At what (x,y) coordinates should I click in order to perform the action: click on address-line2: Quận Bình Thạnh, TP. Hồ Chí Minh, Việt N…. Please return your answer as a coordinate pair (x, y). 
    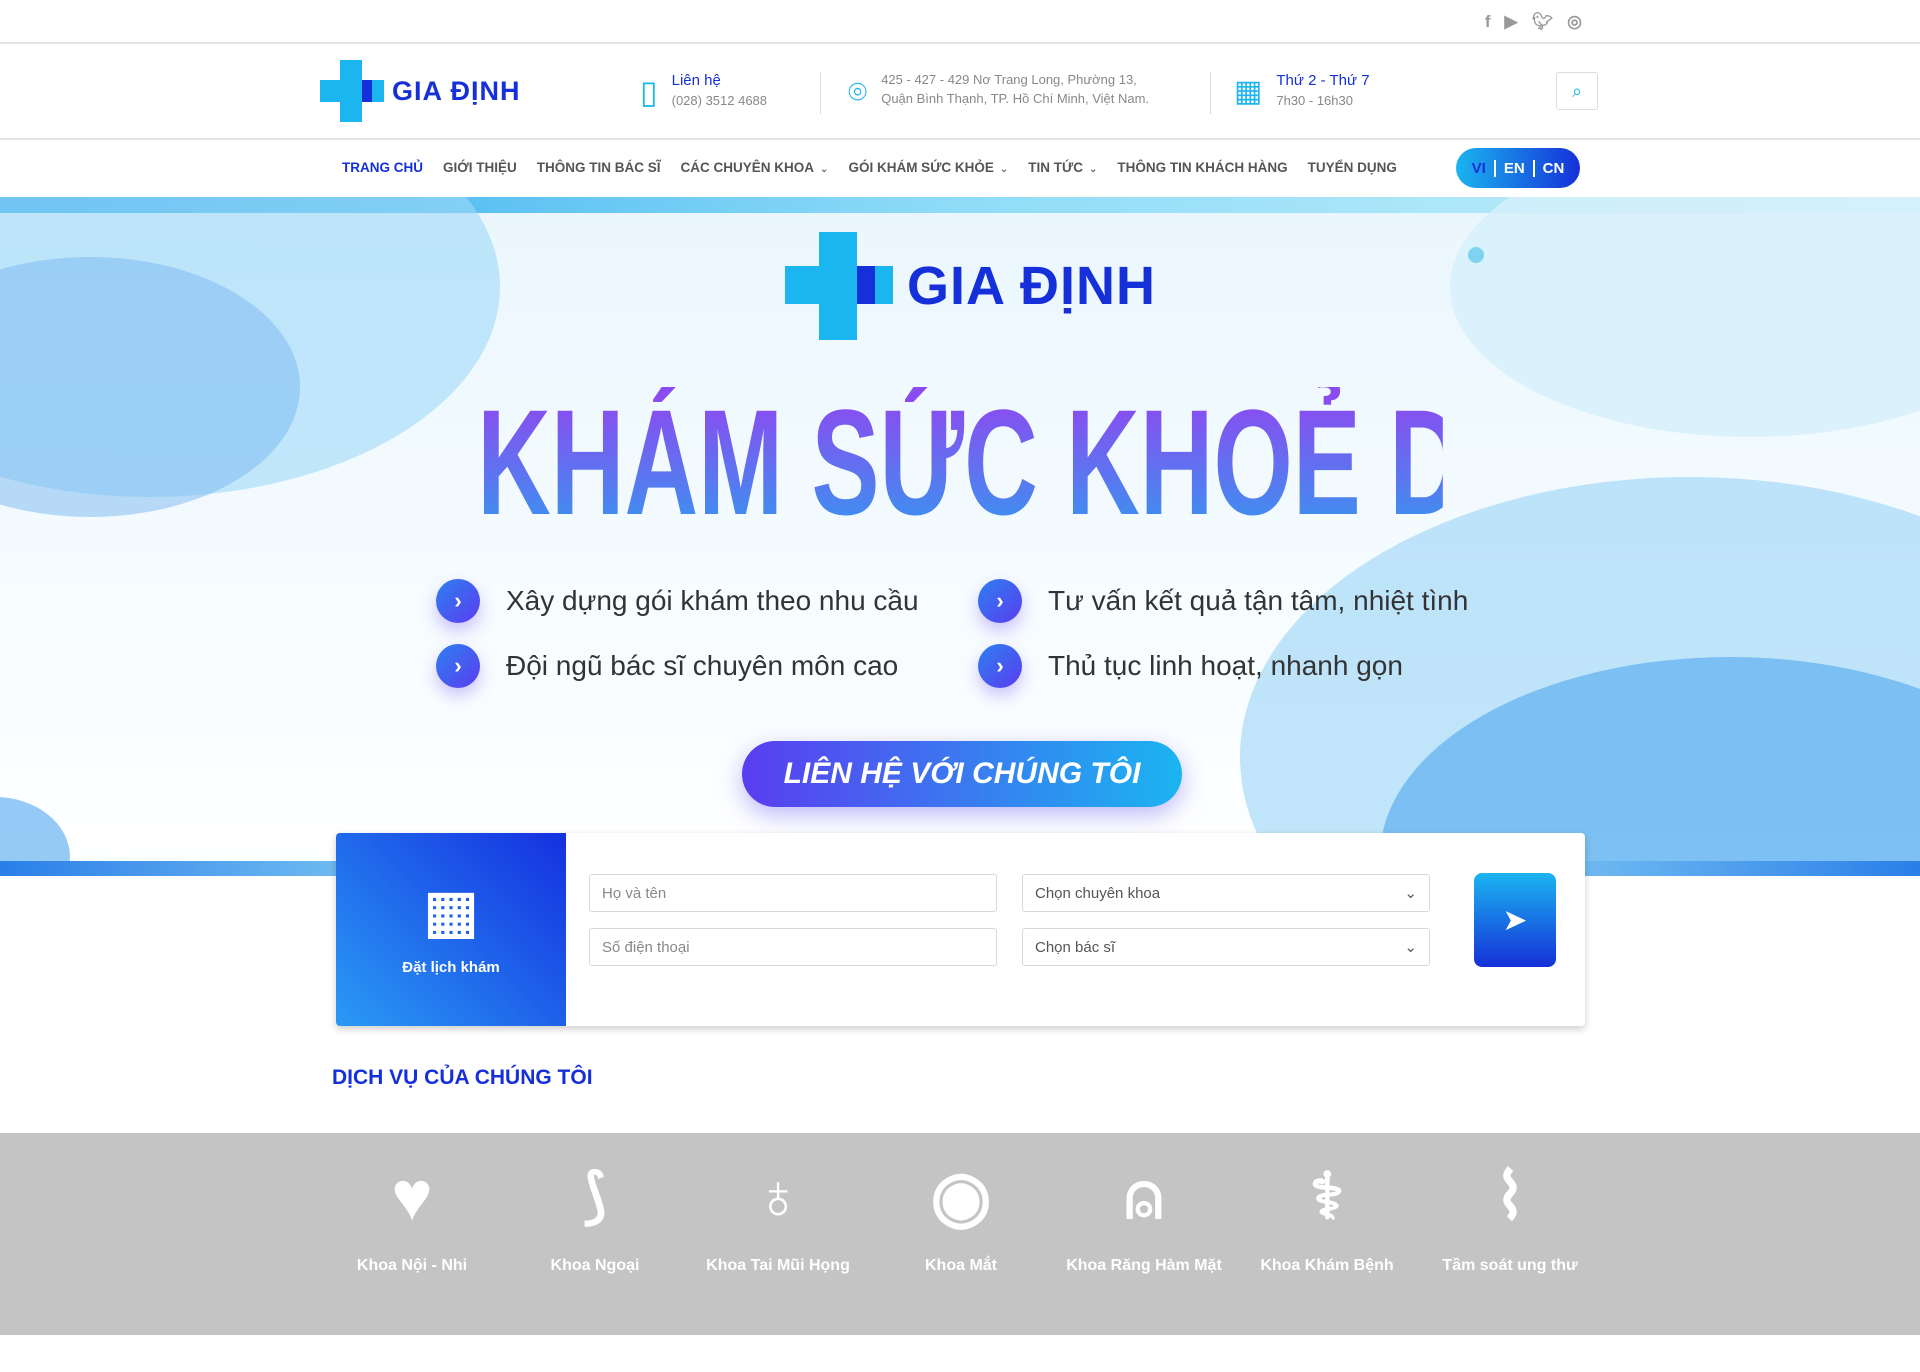
    Looking at the image, I should click on (1015, 98).